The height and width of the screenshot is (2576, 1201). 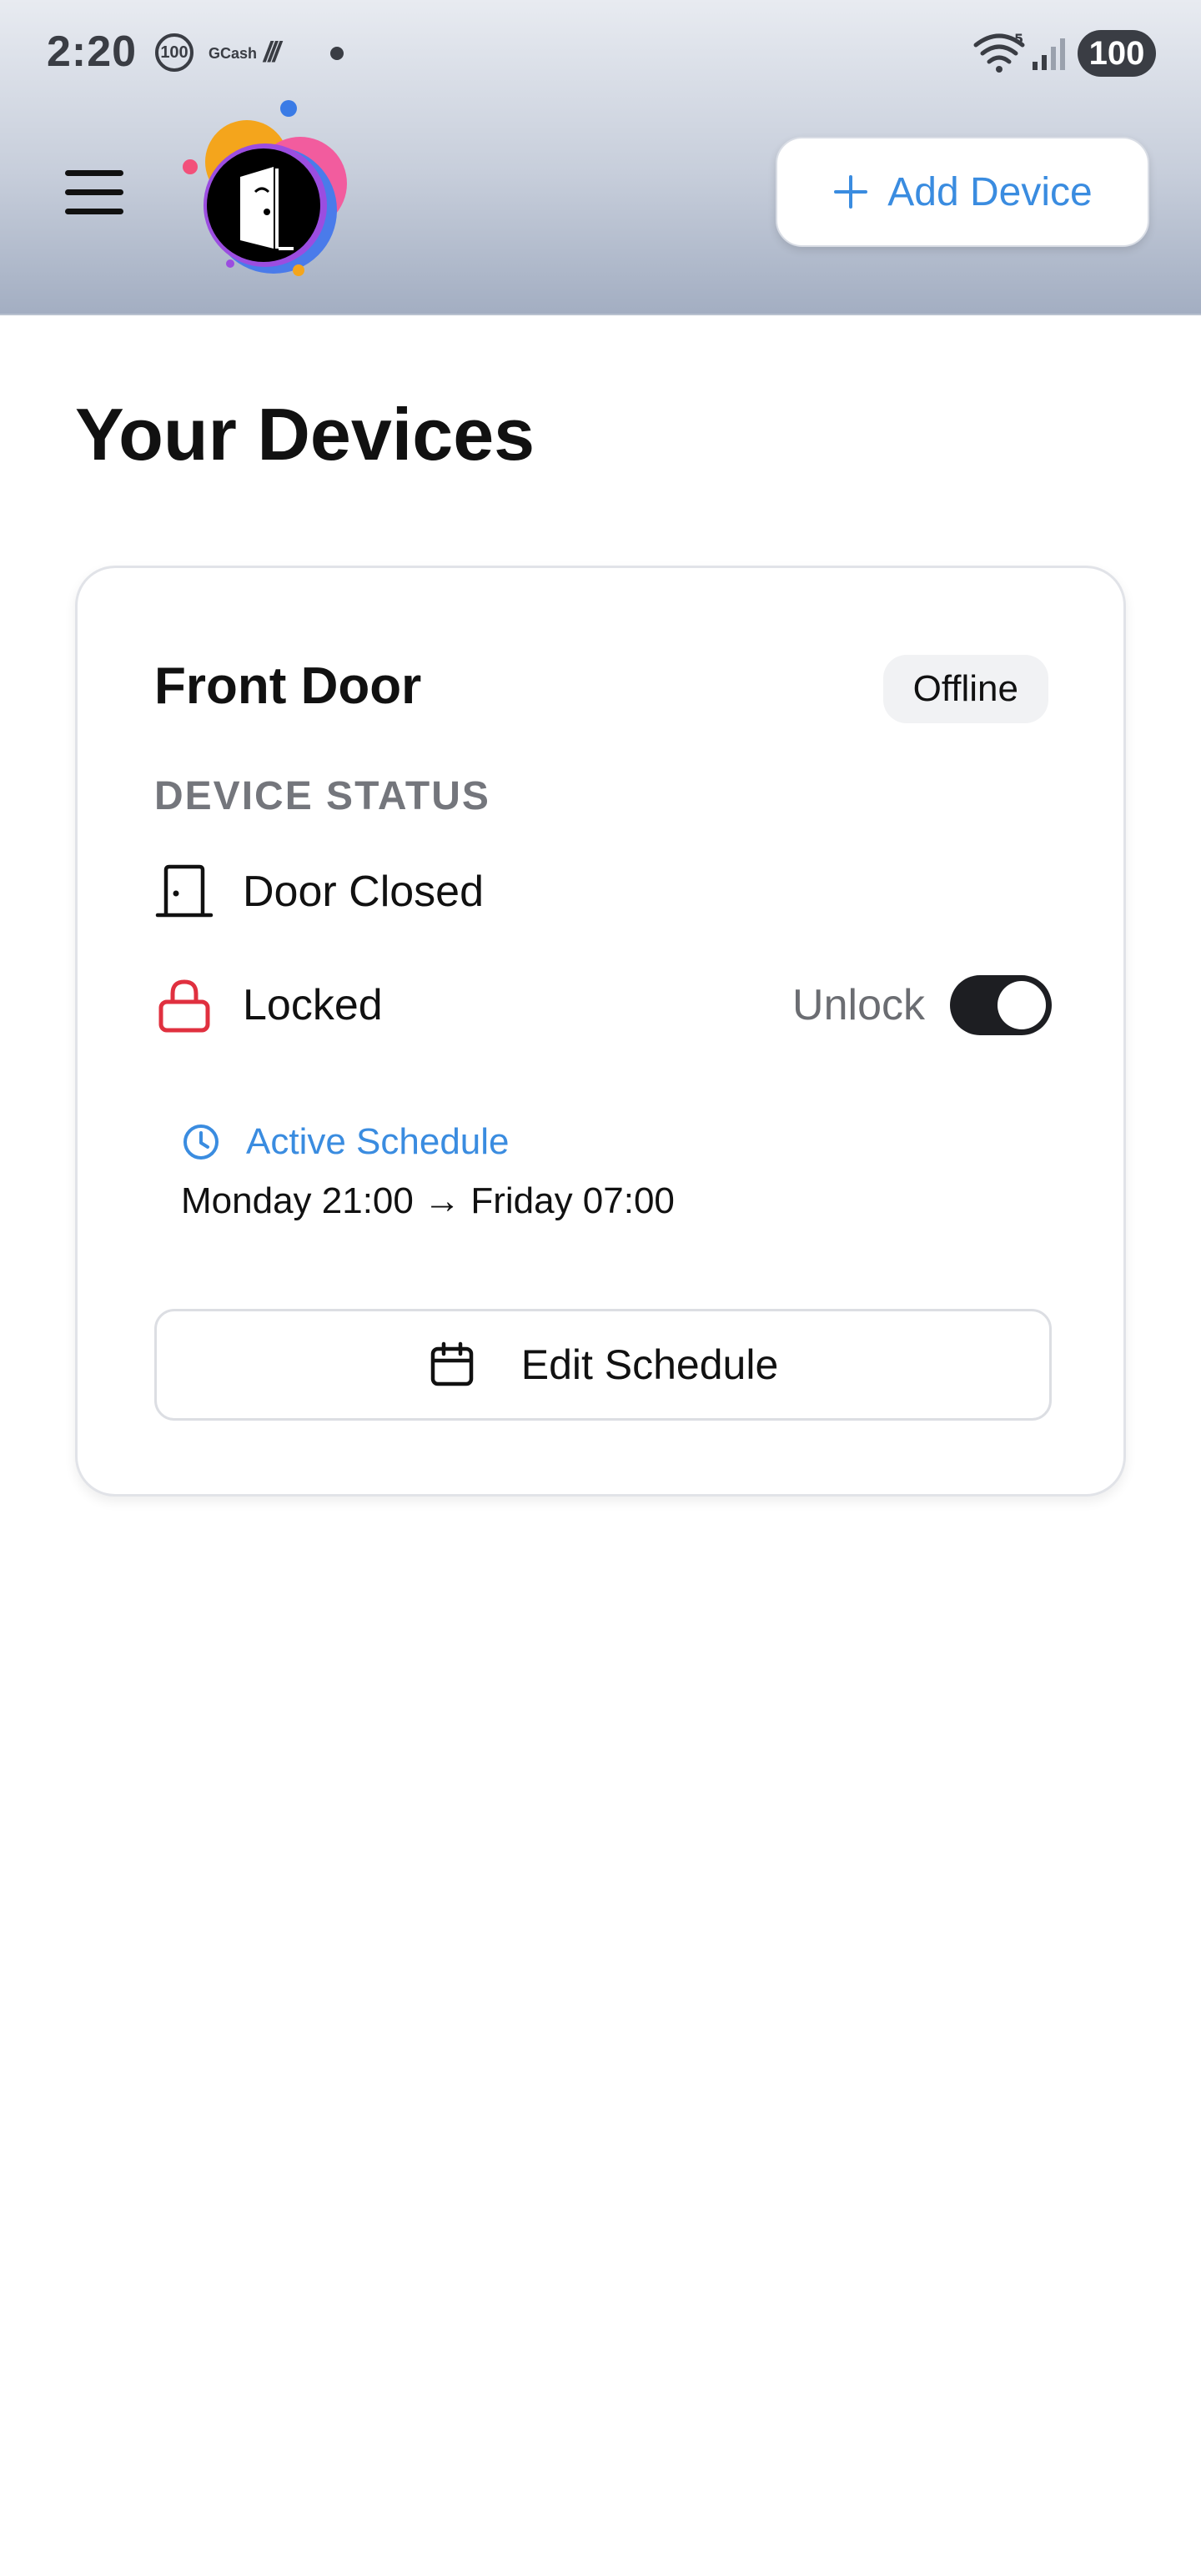 What do you see at coordinates (337, 53) in the screenshot?
I see `more-notifications-dot-icon` at bounding box center [337, 53].